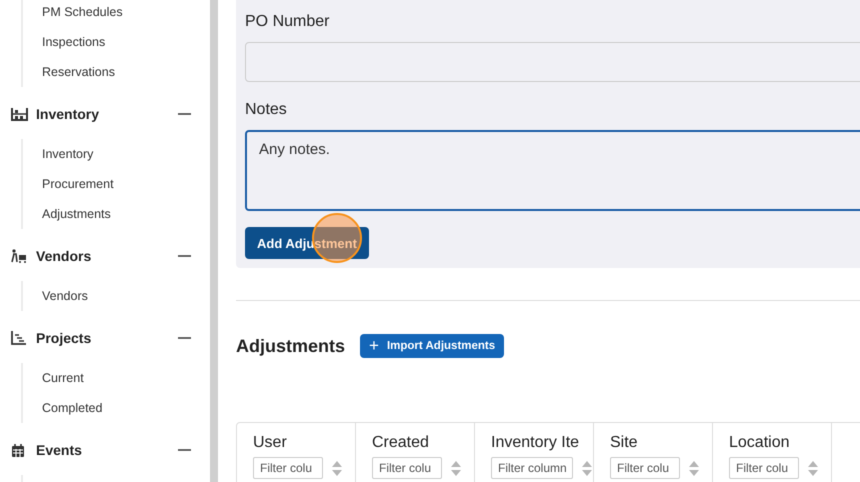 The width and height of the screenshot is (860, 482). Describe the element at coordinates (287, 22) in the screenshot. I see `field-label: PO Number` at that location.